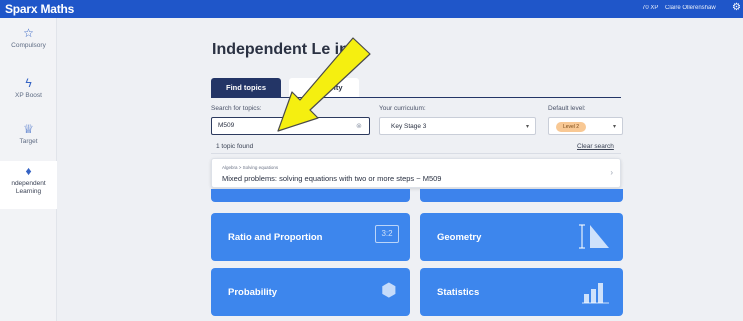 The image size is (743, 321). Describe the element at coordinates (389, 290) in the screenshot. I see `dice-icon: ⬢` at that location.